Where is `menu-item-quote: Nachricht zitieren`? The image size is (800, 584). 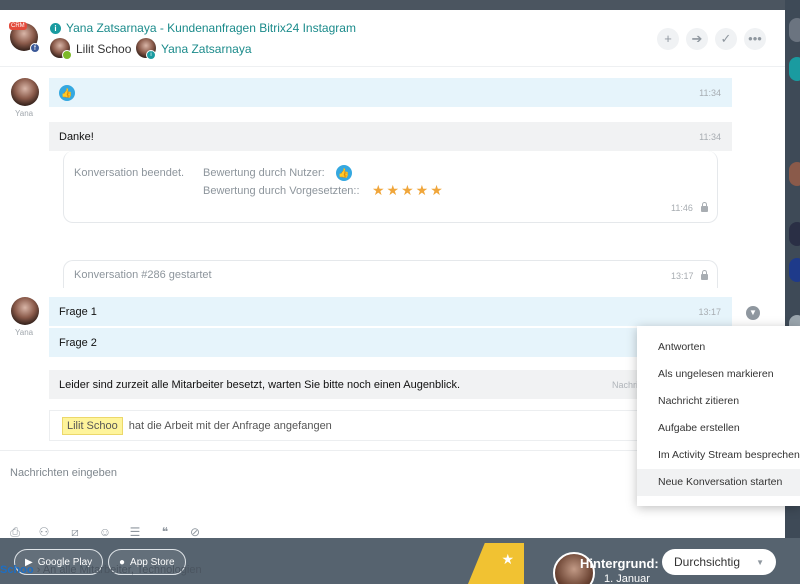 menu-item-quote: Nachricht zitieren is located at coordinates (718, 401).